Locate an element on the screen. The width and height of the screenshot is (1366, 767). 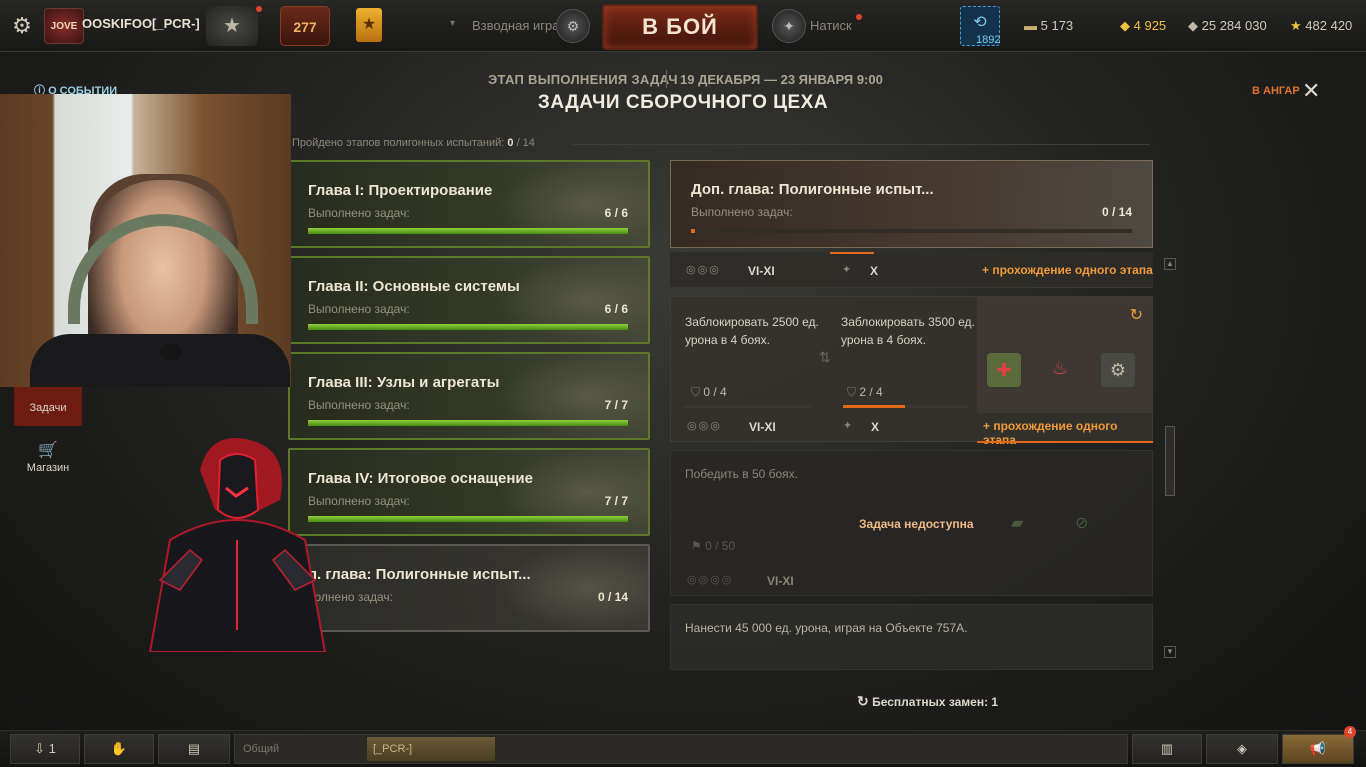
stage-dates: 19 ДЕКАБРЯ — 23 ЯНВАРЯ 9:00 is located at coordinates (781, 79).